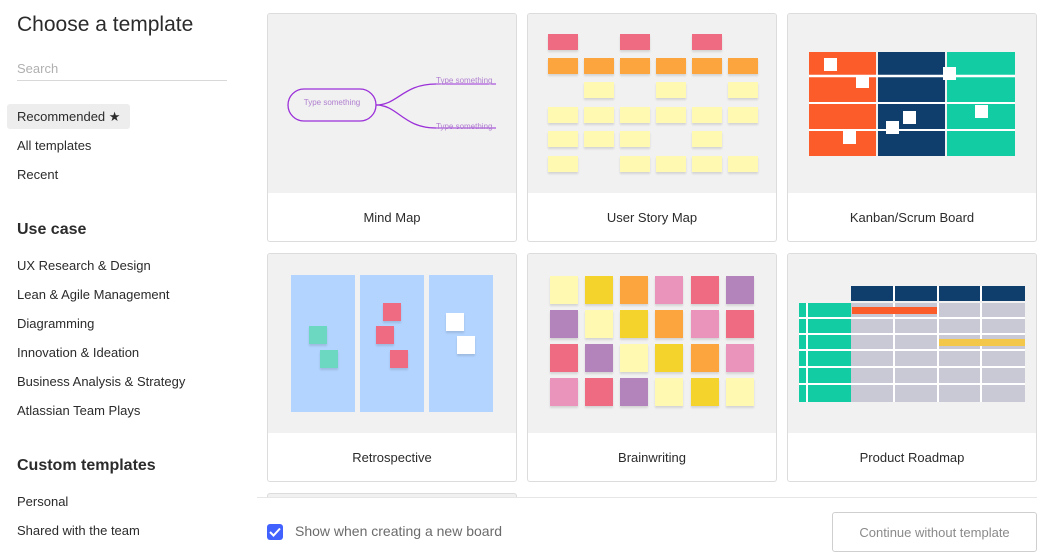  What do you see at coordinates (464, 80) in the screenshot?
I see `mind-map-branch-top-text: Type something` at bounding box center [464, 80].